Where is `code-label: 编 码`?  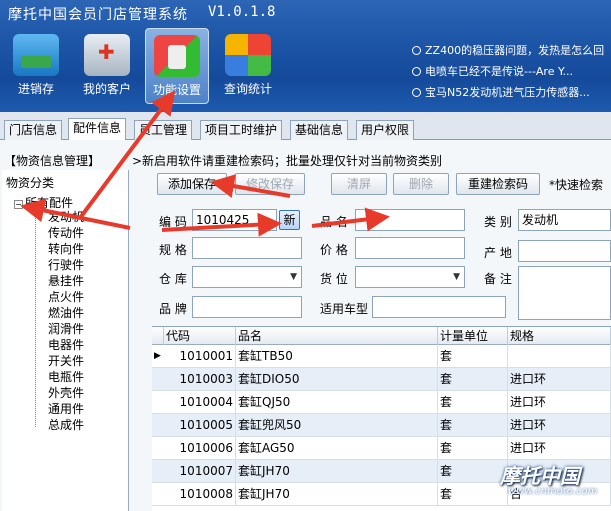 code-label: 编 码 is located at coordinates (173, 222).